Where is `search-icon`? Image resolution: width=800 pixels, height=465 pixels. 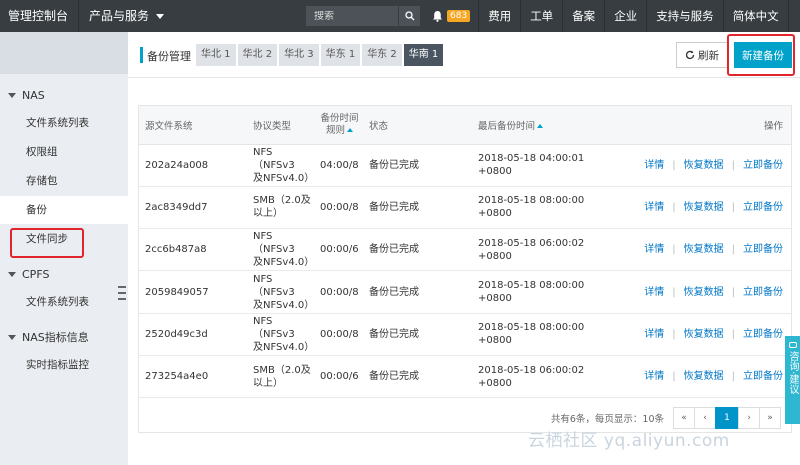 search-icon is located at coordinates (409, 16).